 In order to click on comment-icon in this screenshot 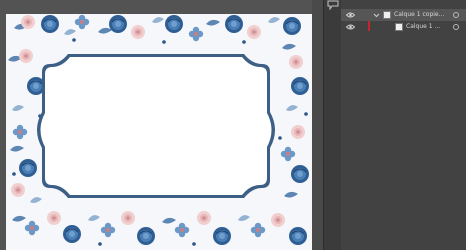, I will do `click(333, 5)`.